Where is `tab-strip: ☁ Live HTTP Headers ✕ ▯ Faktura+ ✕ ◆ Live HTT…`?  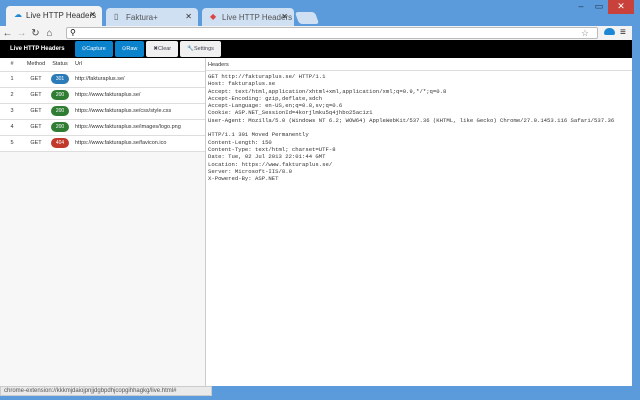
tab-strip: ☁ Live HTTP Headers ✕ ▯ Faktura+ ✕ ◆ Live HTT… is located at coordinates (320, 16).